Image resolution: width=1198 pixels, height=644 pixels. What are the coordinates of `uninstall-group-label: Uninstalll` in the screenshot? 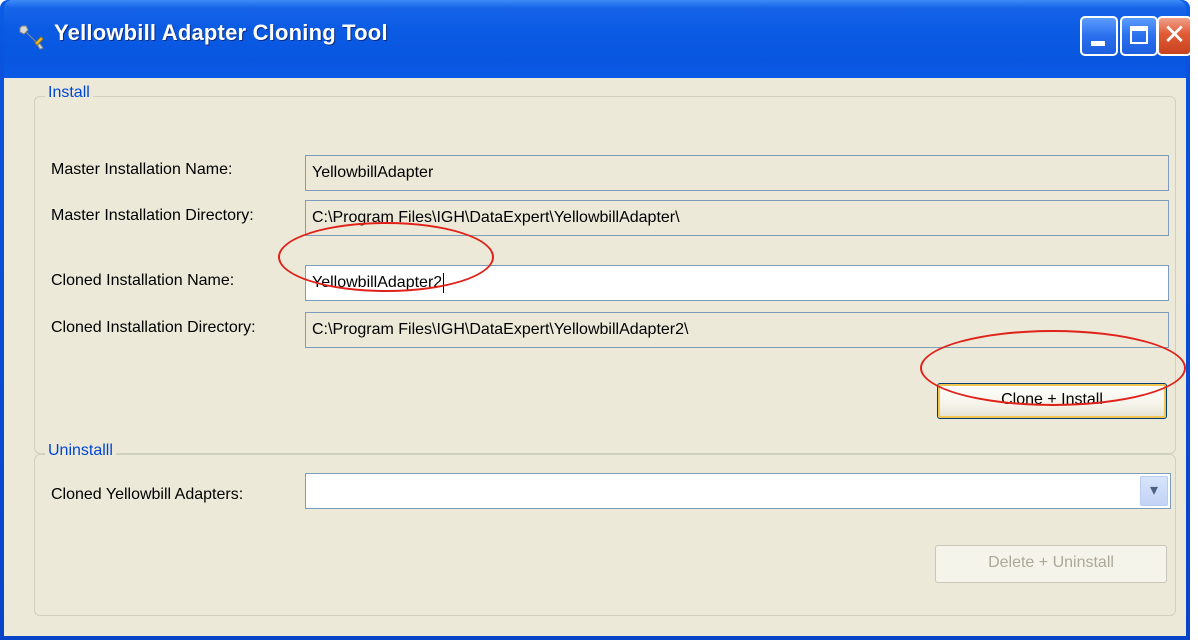 It's located at (80, 451).